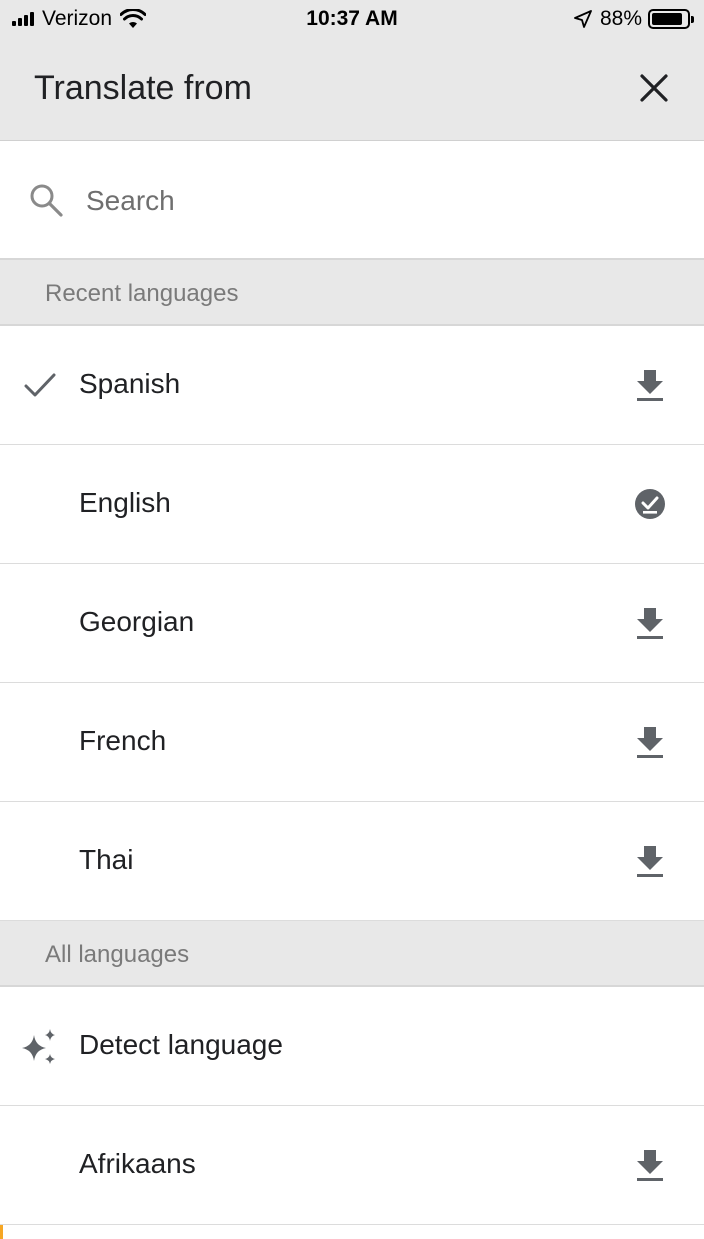  I want to click on status-bar: Verizon 10:37 AM 88%, so click(352, 19).